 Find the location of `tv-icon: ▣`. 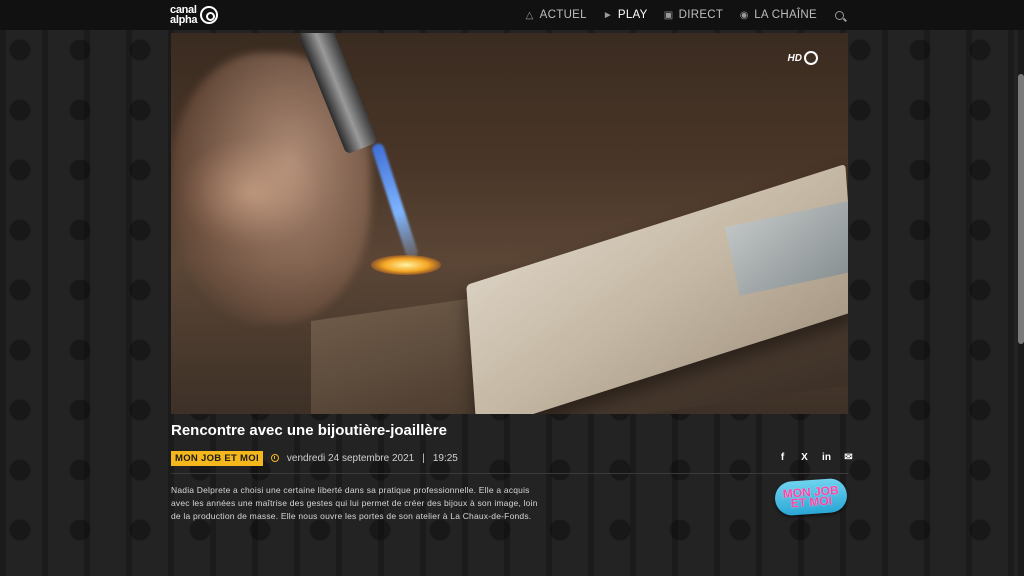

tv-icon: ▣ is located at coordinates (668, 15).